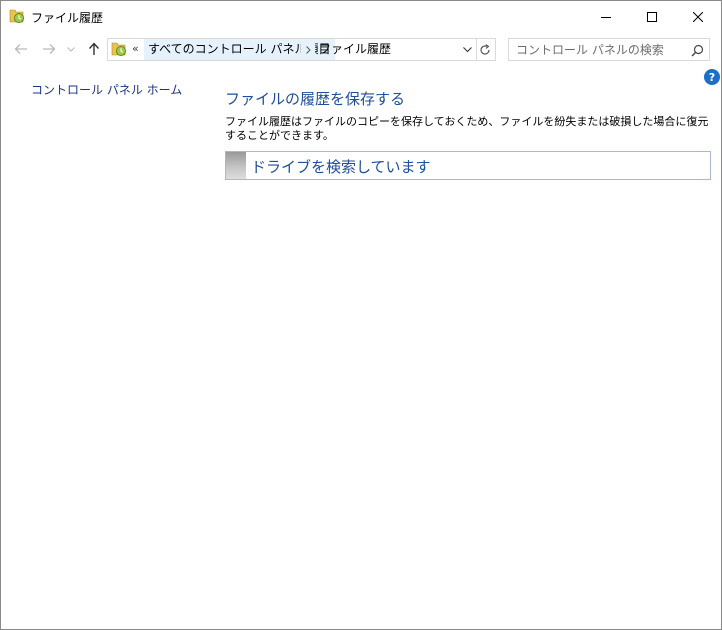 This screenshot has width=722, height=630. I want to click on title-bar: ファイル履歴, so click(361, 16).